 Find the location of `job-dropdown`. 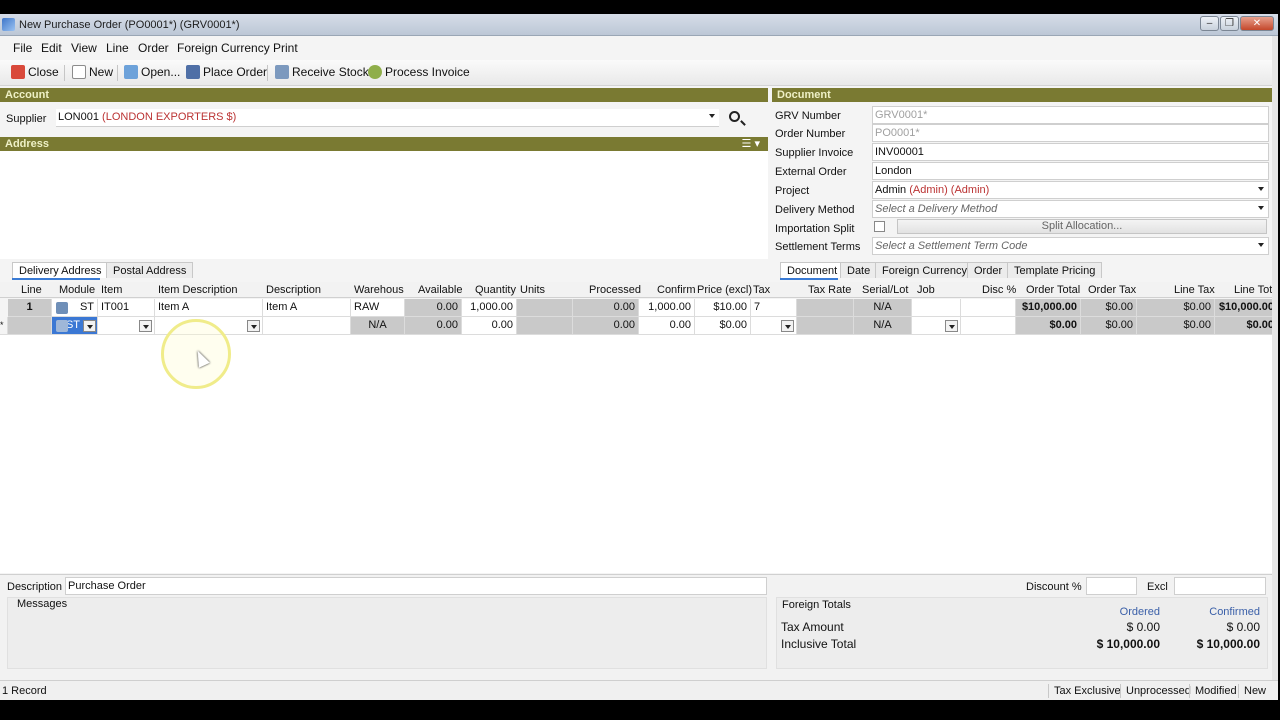

job-dropdown is located at coordinates (951, 326).